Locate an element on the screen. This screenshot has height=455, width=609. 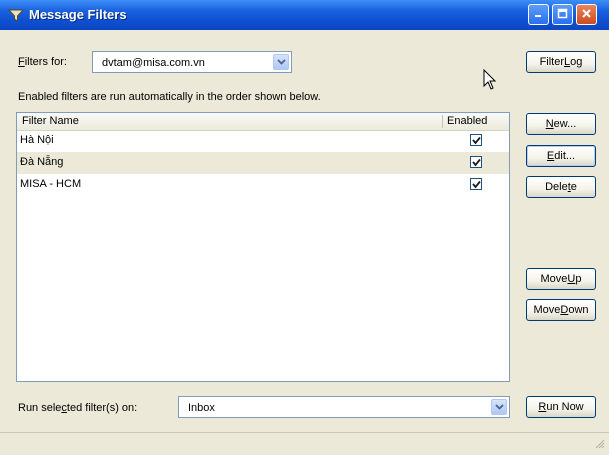
filter-name: MISA - HCM is located at coordinates (51, 184).